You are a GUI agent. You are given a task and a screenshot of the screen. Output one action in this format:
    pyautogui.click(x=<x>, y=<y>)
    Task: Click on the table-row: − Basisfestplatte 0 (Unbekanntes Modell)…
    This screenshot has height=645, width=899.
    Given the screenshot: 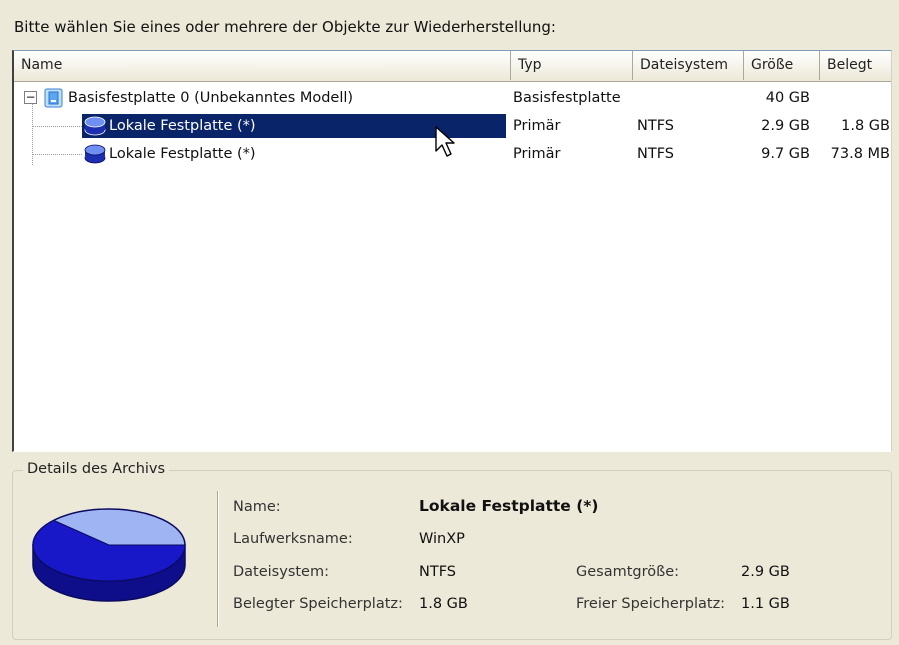 What is the action you would take?
    pyautogui.click(x=452, y=98)
    